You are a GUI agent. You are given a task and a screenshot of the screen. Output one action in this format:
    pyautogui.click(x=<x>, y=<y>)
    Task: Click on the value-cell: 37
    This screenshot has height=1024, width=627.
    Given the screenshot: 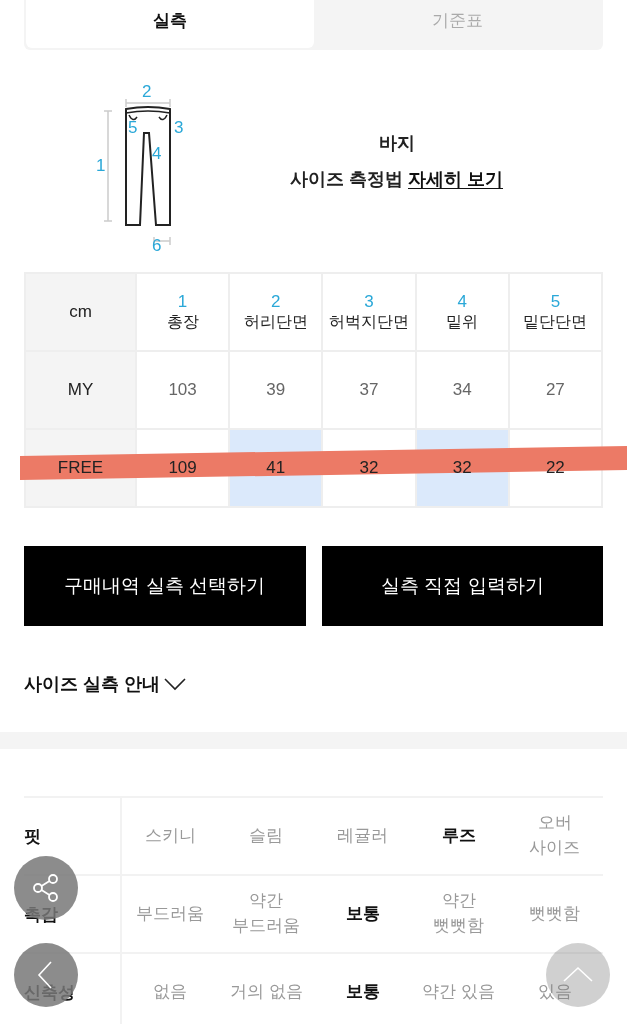 What is the action you would take?
    pyautogui.click(x=369, y=390)
    